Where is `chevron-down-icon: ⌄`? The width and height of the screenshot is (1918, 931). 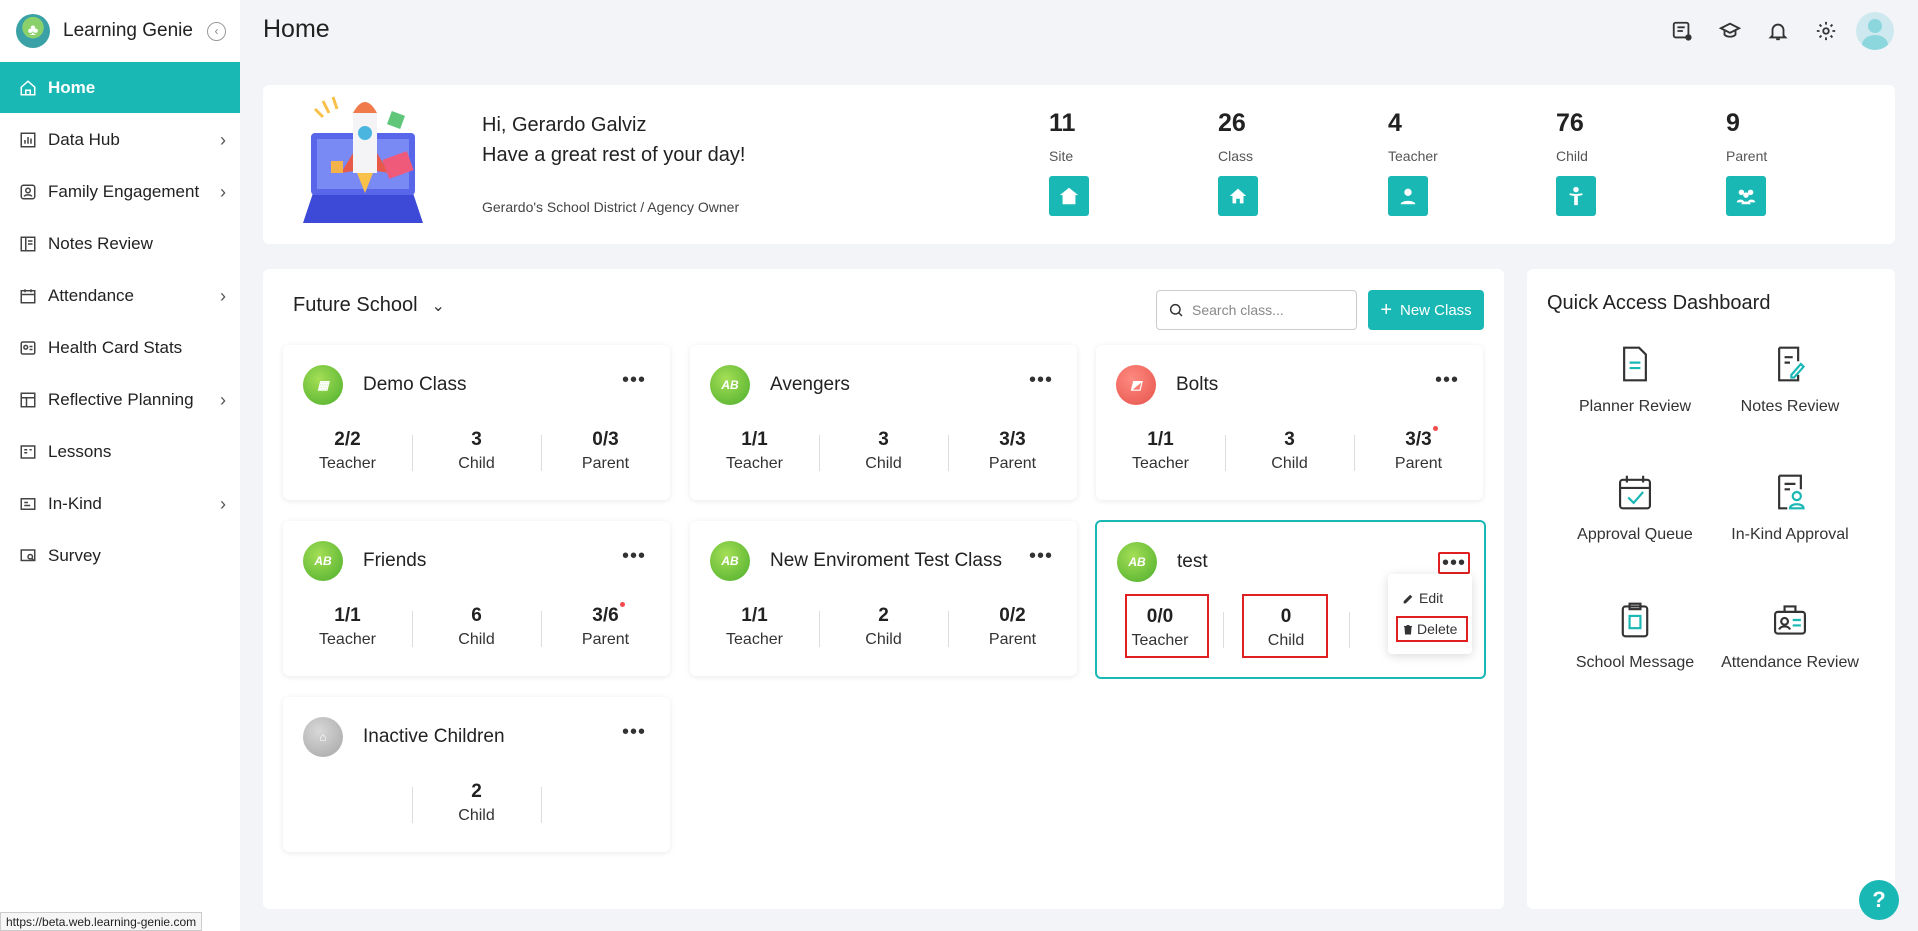 chevron-down-icon: ⌄ is located at coordinates (438, 306).